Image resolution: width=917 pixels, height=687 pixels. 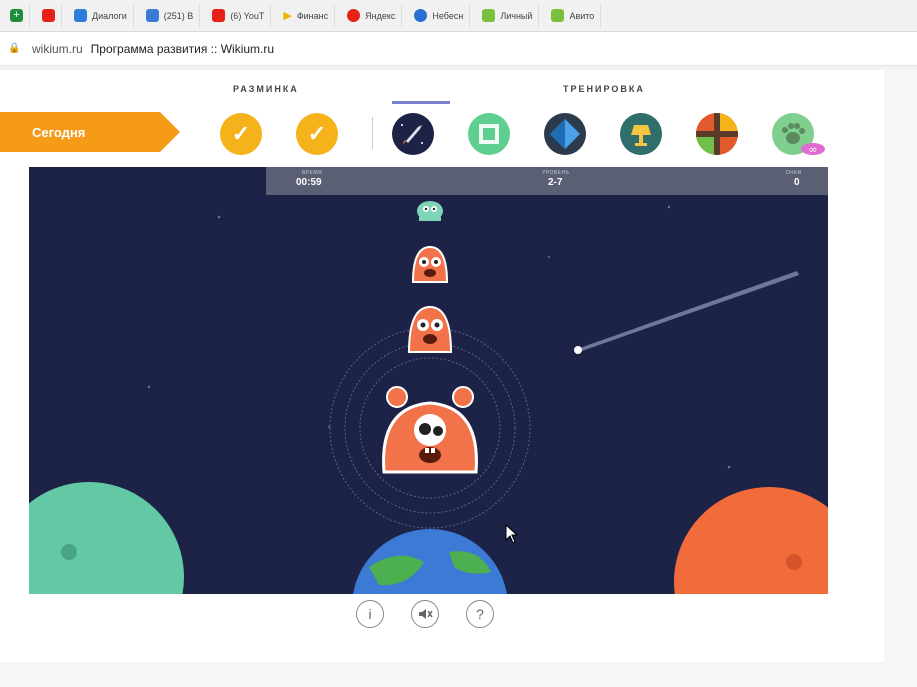 I want to click on alien-orange-large, so click(x=430, y=430).